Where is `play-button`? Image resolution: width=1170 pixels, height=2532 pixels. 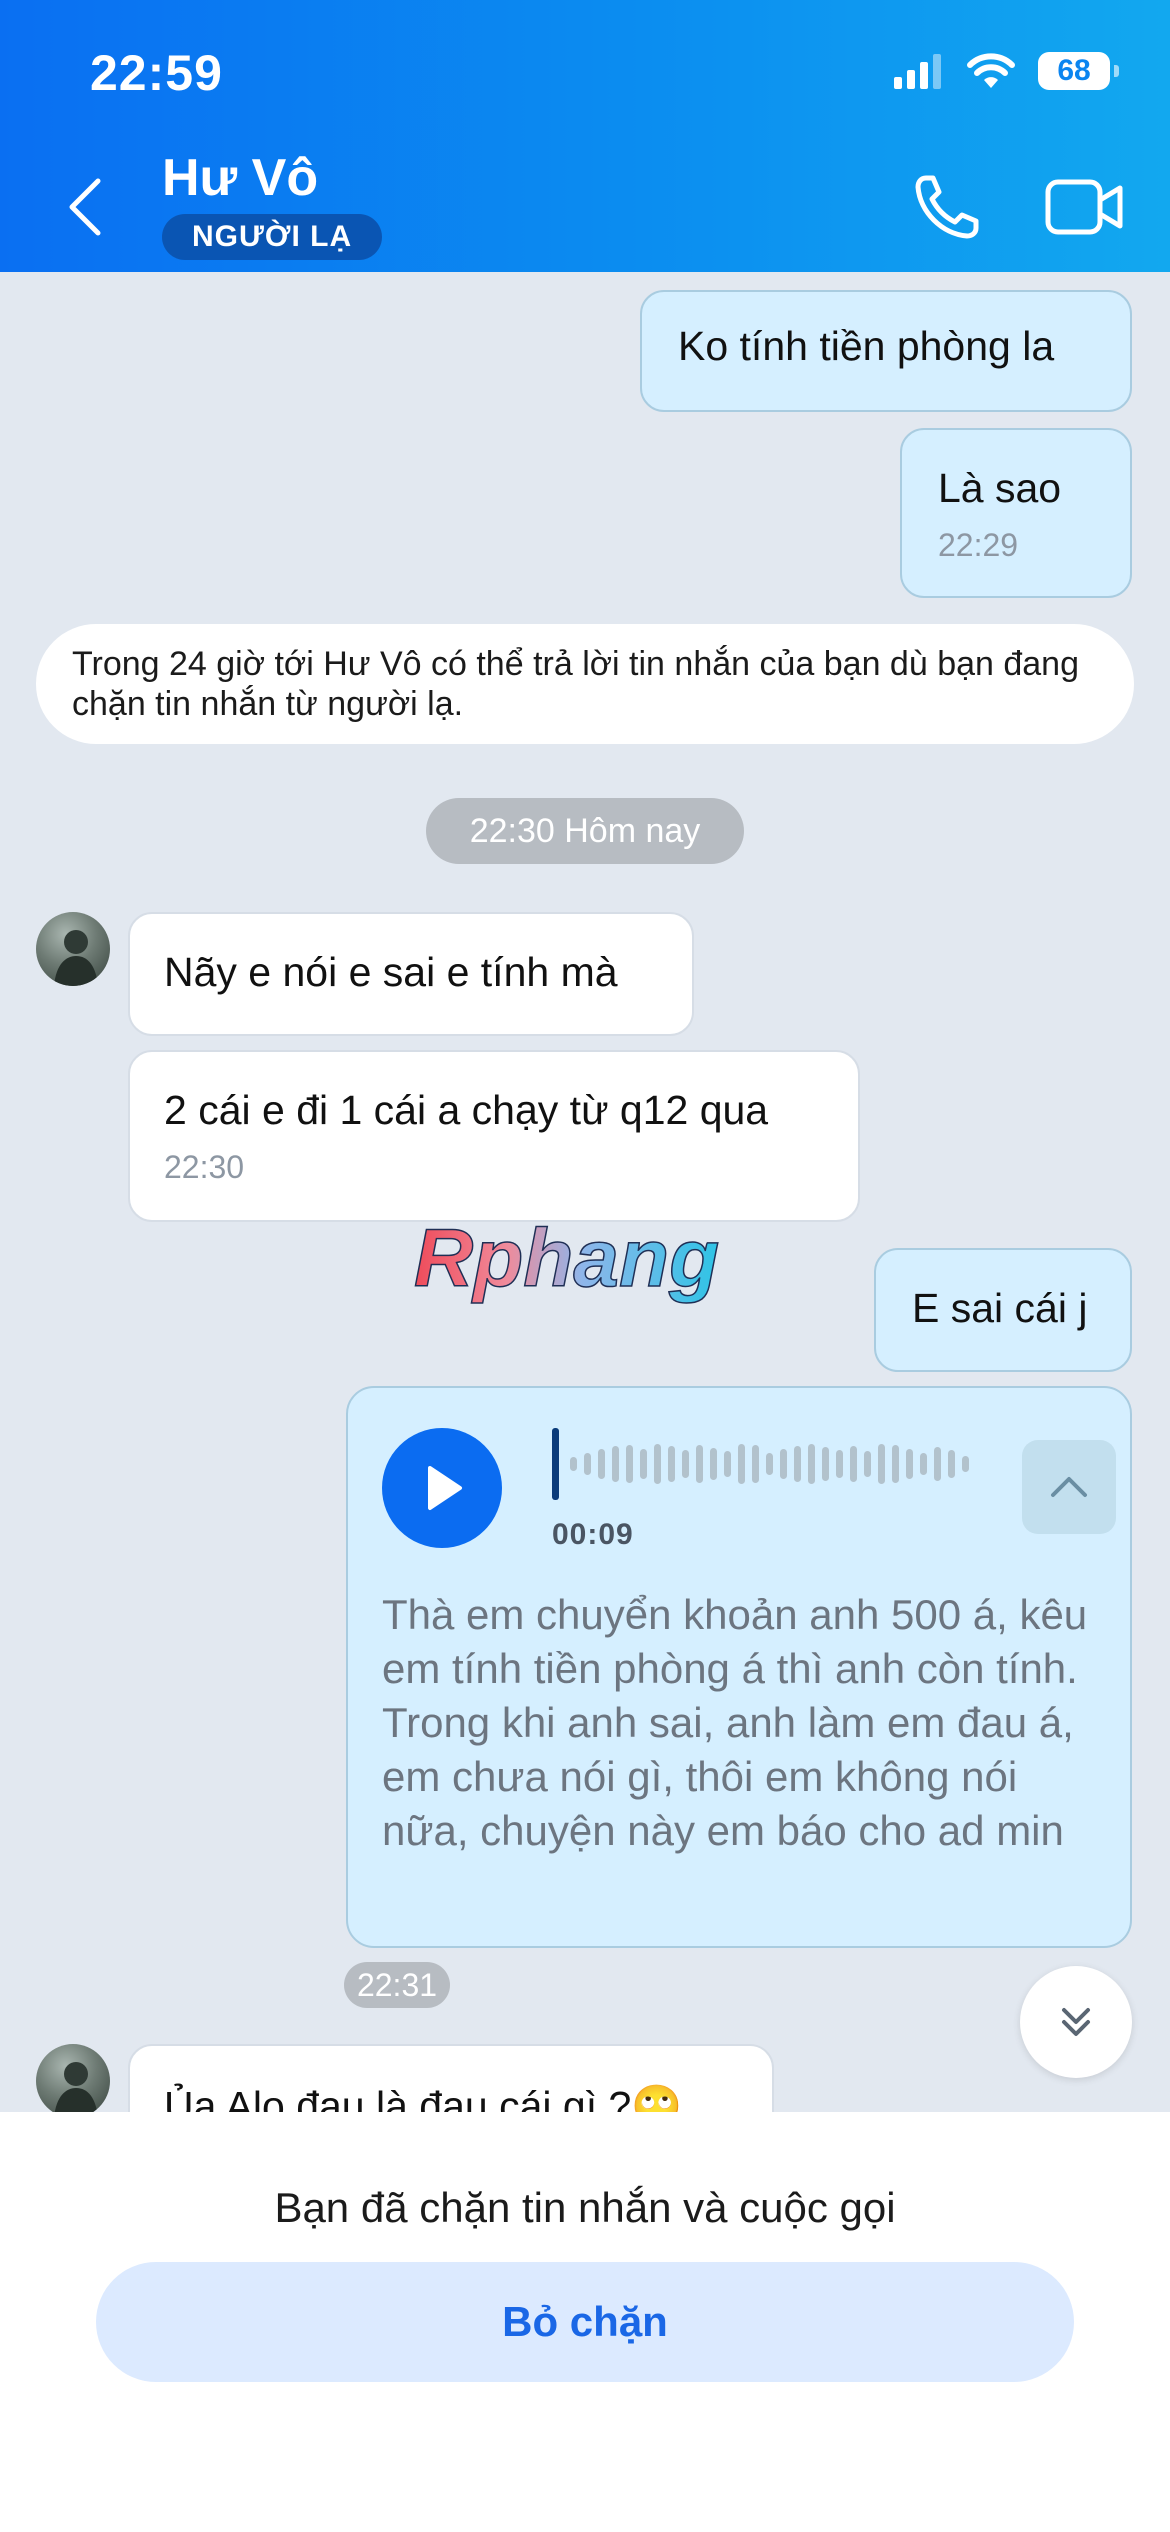 play-button is located at coordinates (442, 1488).